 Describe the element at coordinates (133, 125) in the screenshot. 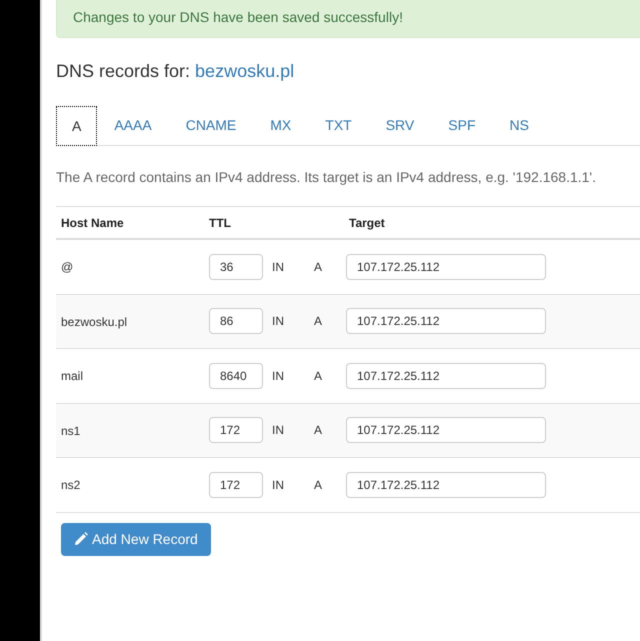

I see `record-type-tab: AAAA` at that location.